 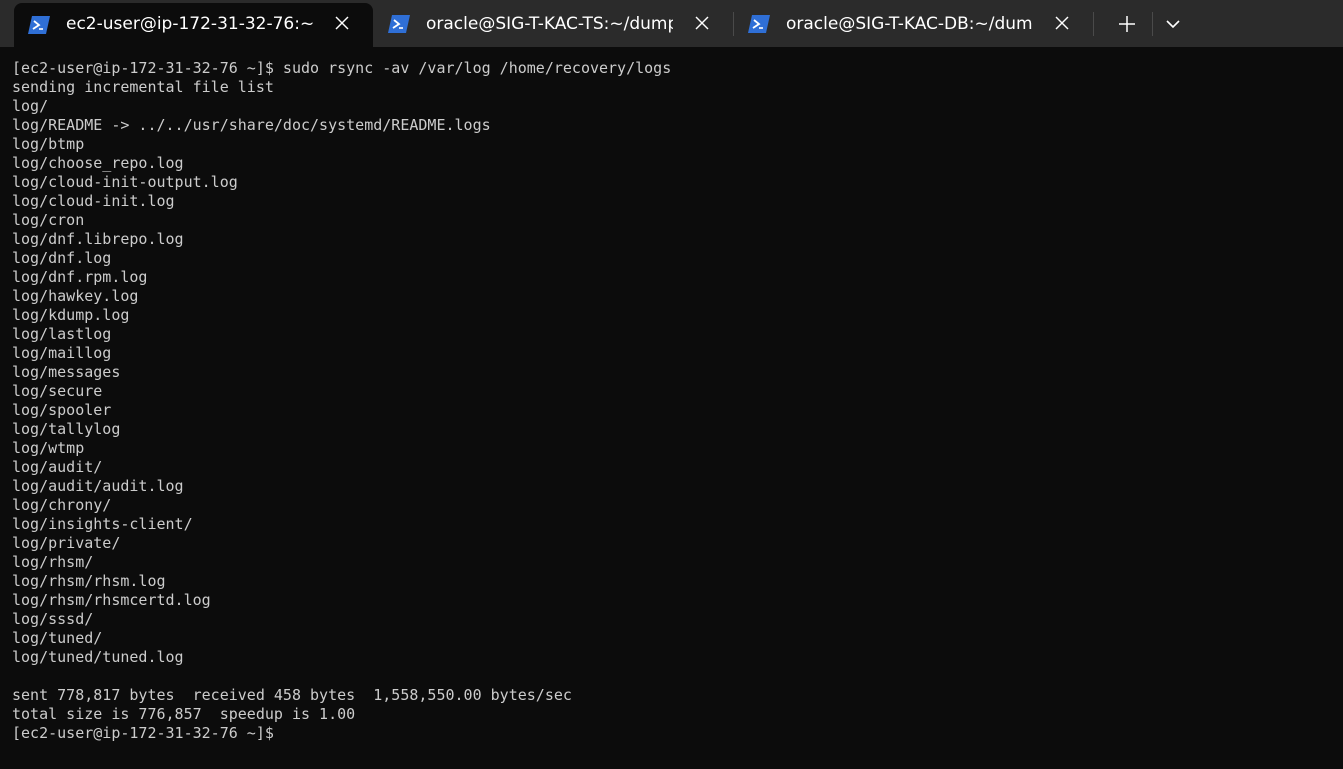 I want to click on terminal-line: log/secure, so click(x=57, y=391).